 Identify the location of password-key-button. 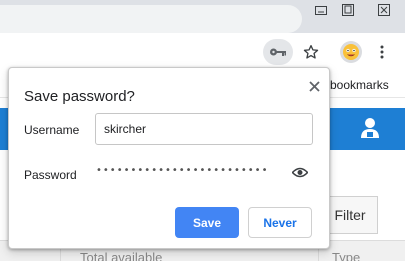
(278, 52).